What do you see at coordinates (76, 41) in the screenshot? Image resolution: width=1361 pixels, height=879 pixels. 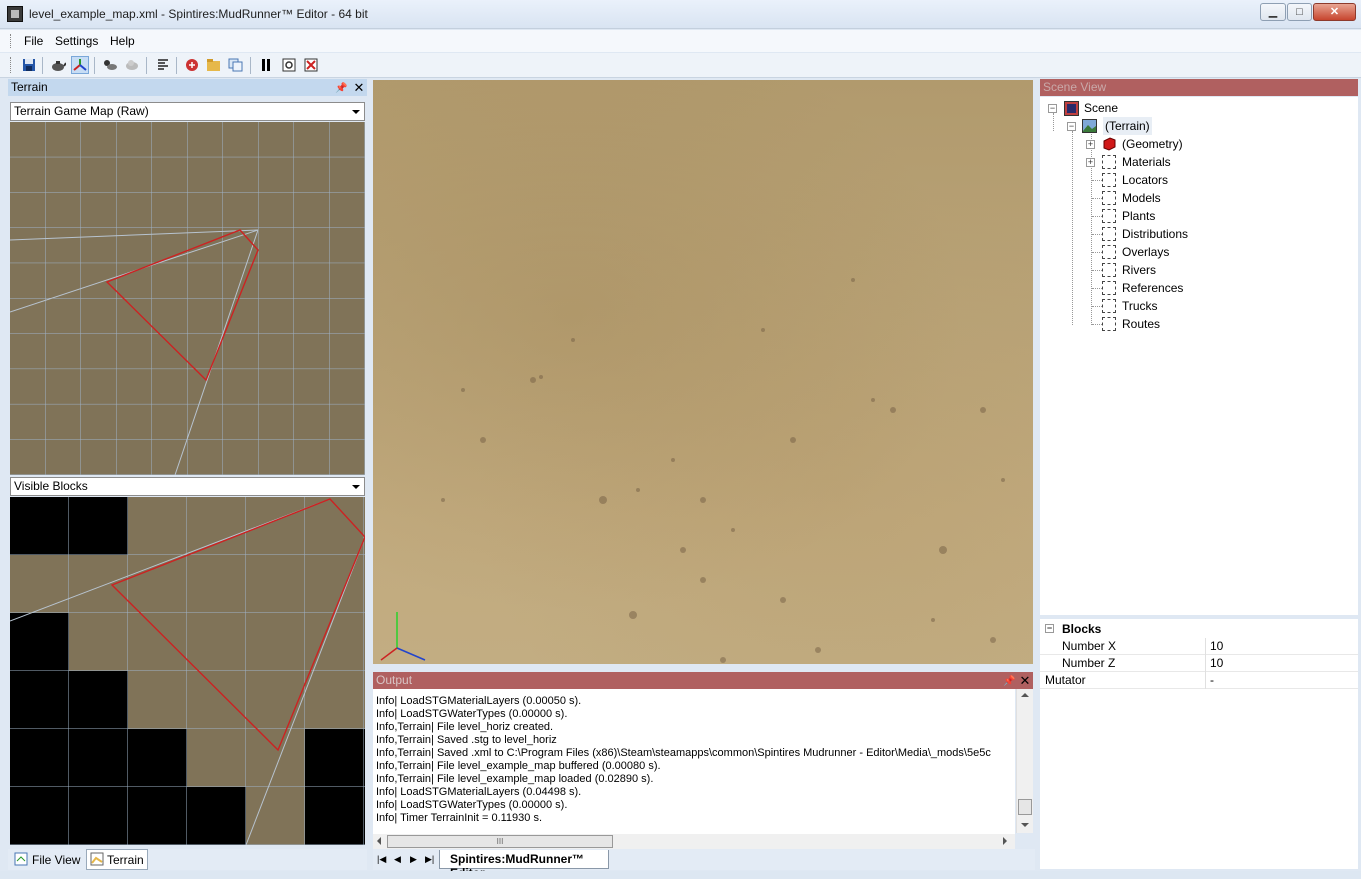 I see `menu-settings: Settings` at bounding box center [76, 41].